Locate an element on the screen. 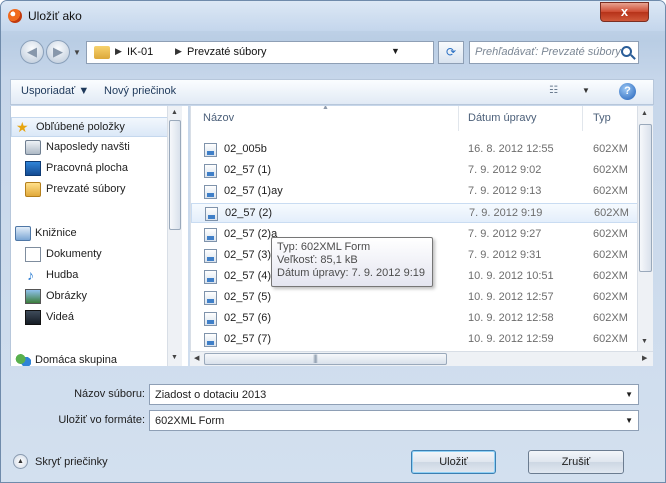 The image size is (666, 483). search-icon is located at coordinates (626, 51).